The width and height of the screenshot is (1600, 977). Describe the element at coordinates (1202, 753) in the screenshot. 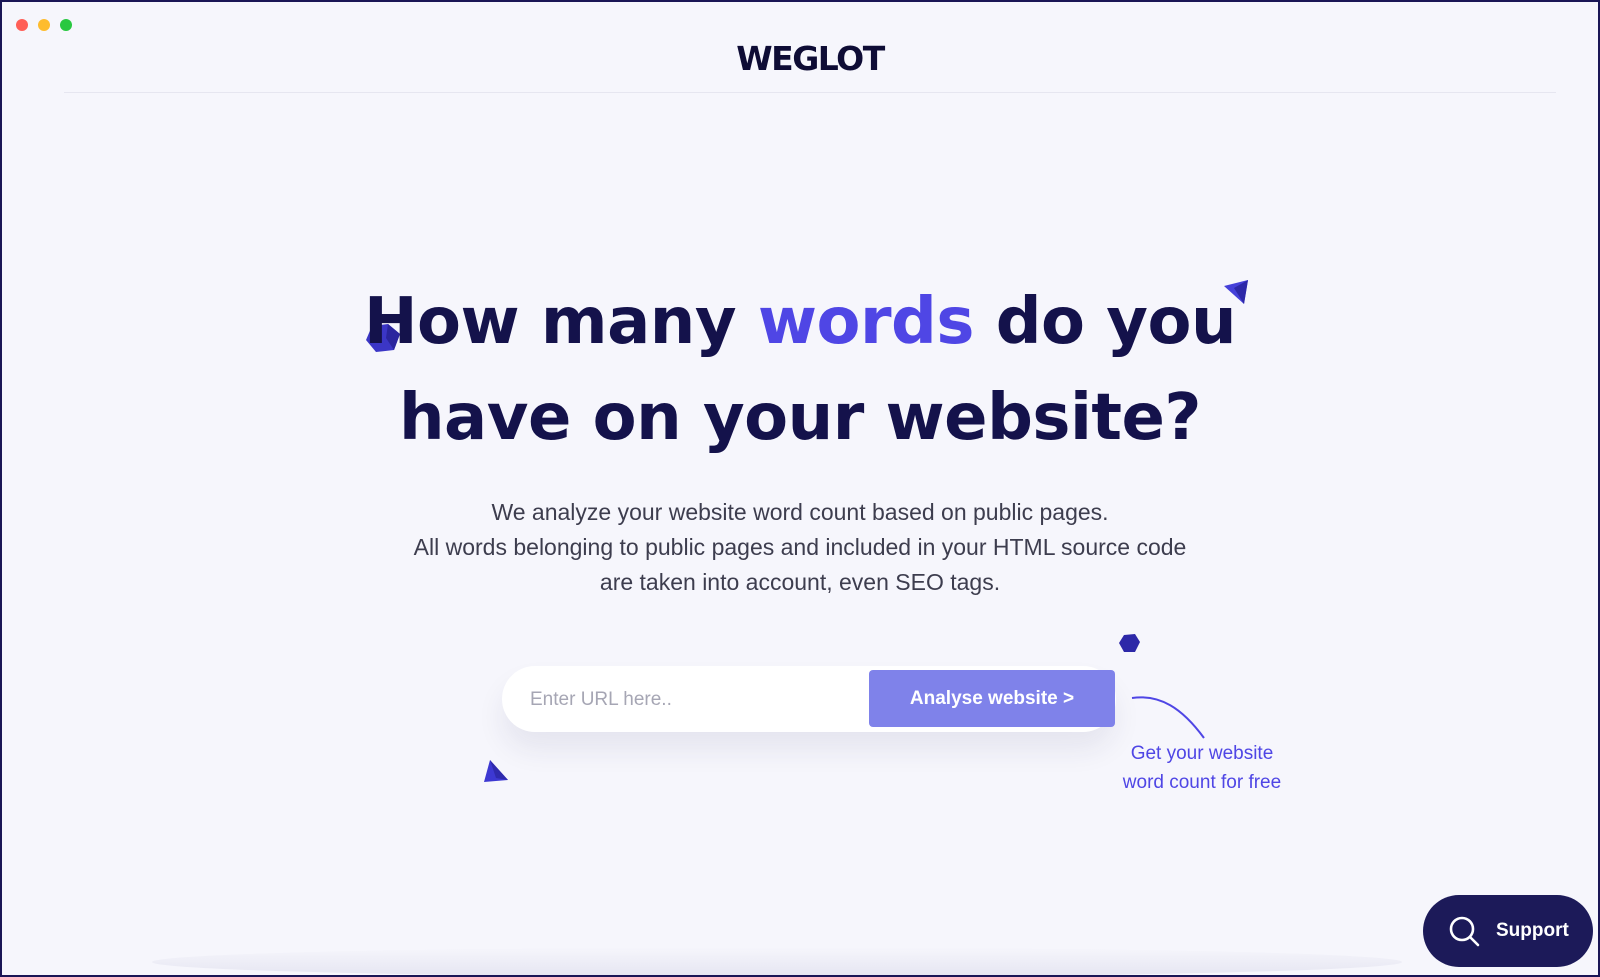

I see `callout-line-1: Get your website` at that location.